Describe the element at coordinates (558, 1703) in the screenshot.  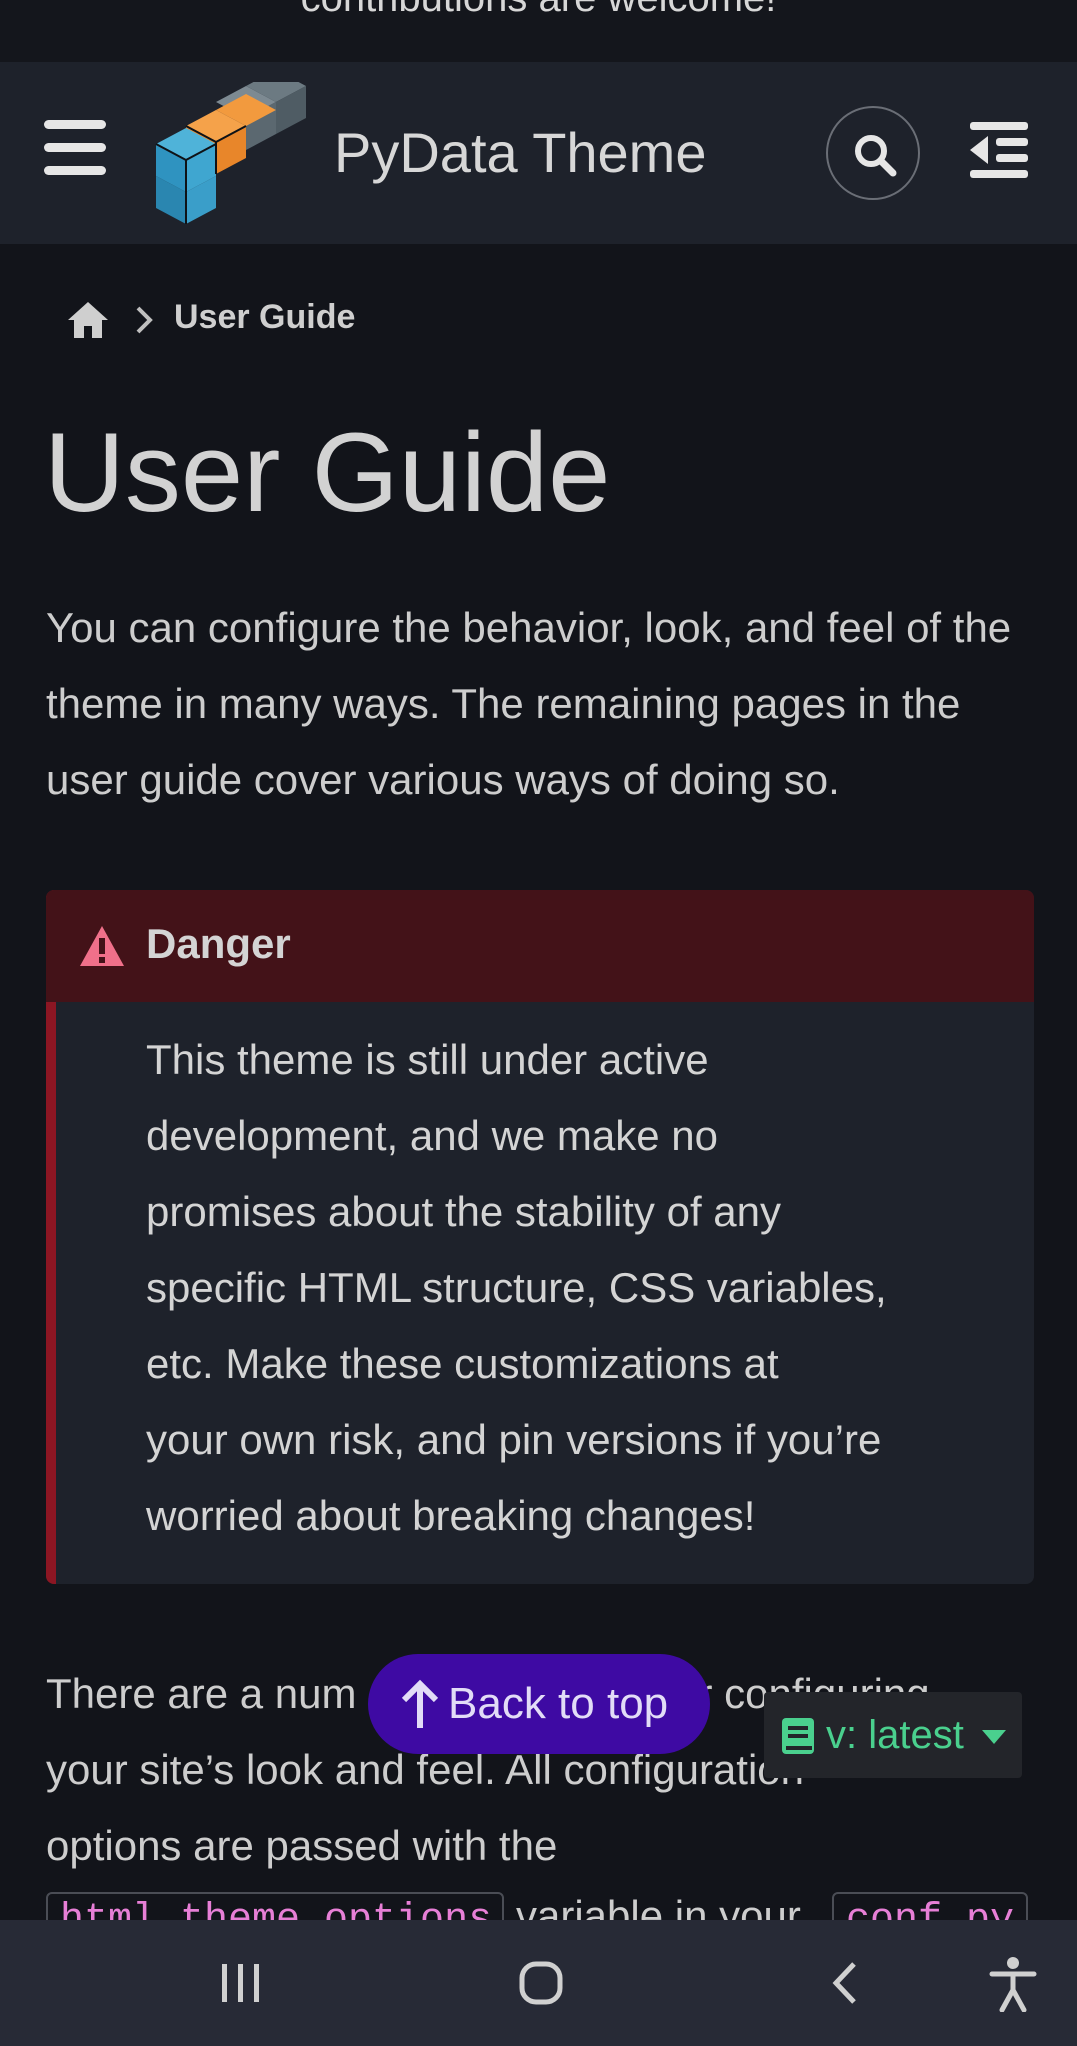
I see `back-to-top-label: Back to top` at that location.